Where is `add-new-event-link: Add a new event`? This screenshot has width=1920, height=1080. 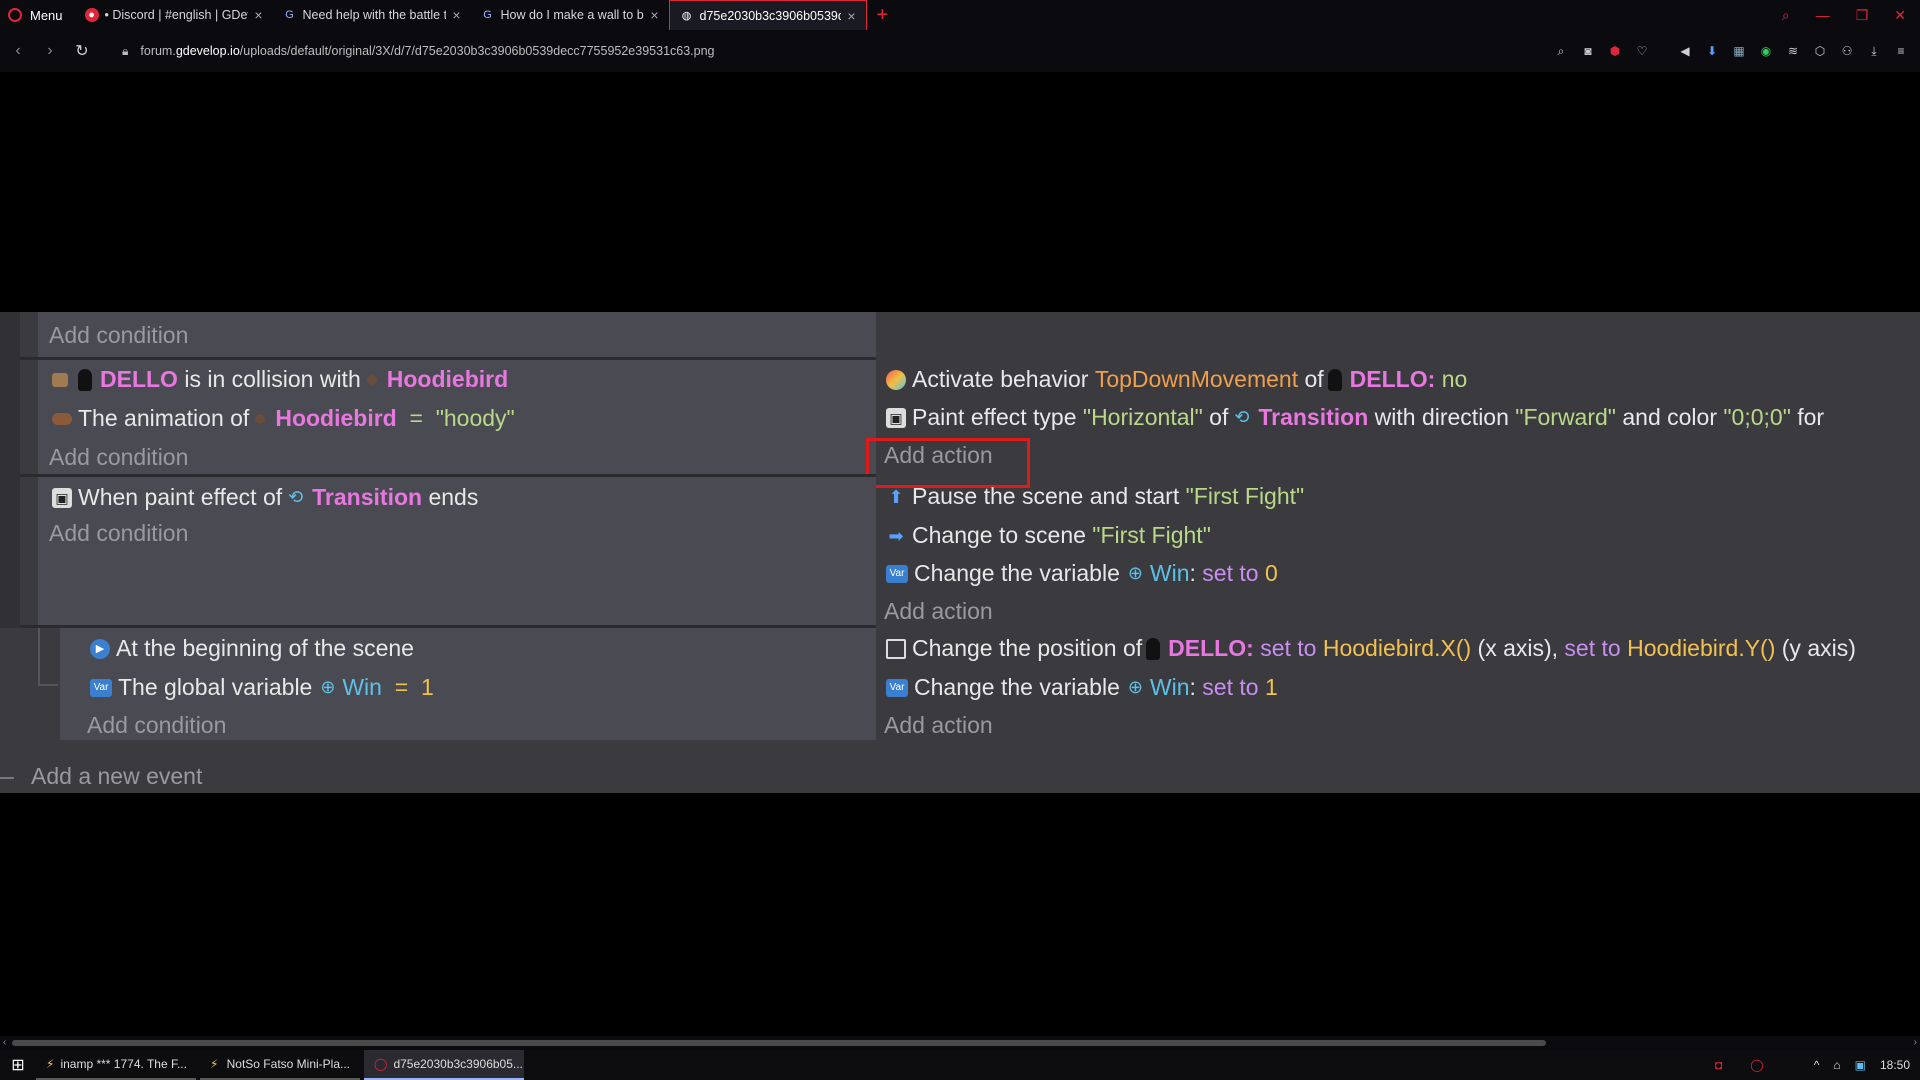
add-new-event-link: Add a new event is located at coordinates (116, 776).